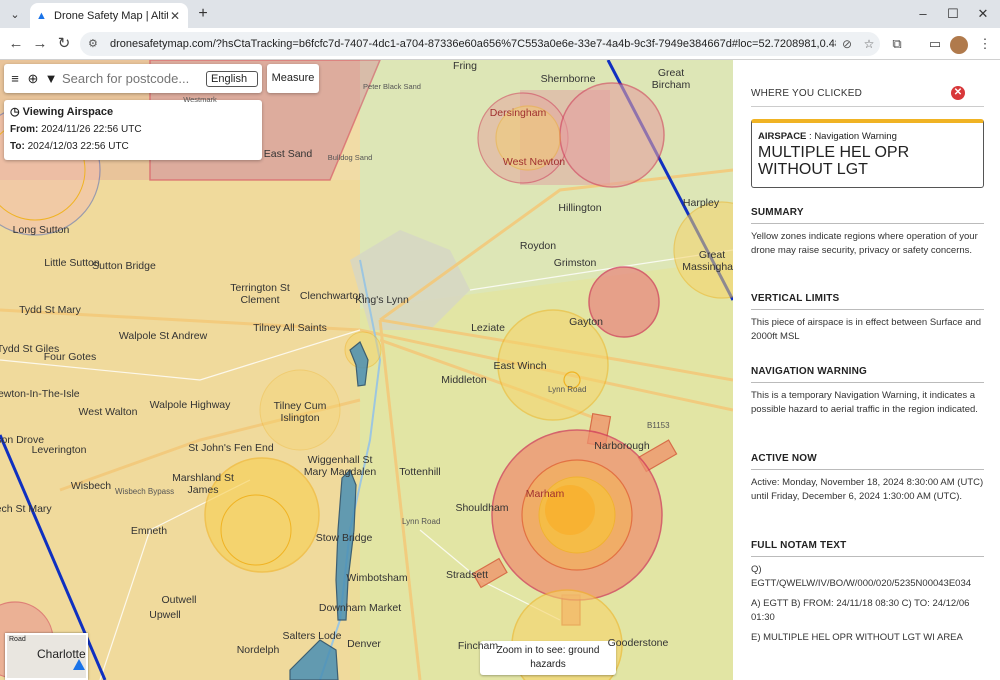 Image resolution: width=1000 pixels, height=680 pixels. What do you see at coordinates (344, 538) in the screenshot?
I see `place-label: Stow Bridge` at bounding box center [344, 538].